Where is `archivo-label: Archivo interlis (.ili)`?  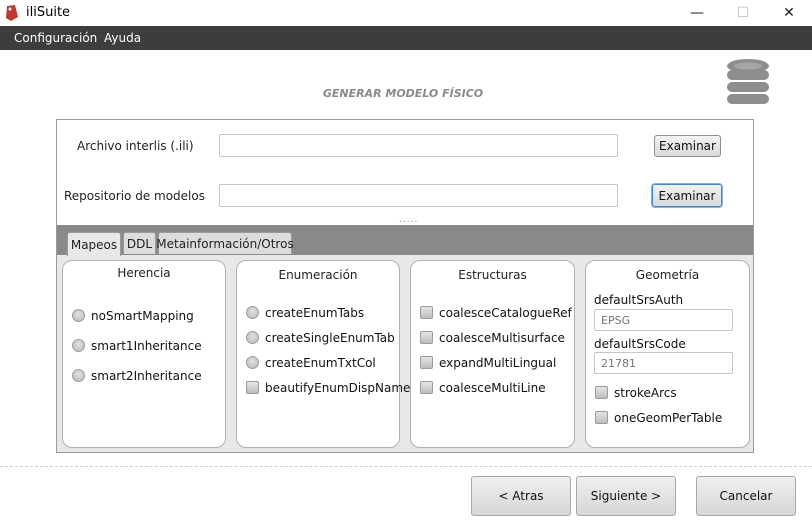
archivo-label: Archivo interlis (.ili) is located at coordinates (135, 146).